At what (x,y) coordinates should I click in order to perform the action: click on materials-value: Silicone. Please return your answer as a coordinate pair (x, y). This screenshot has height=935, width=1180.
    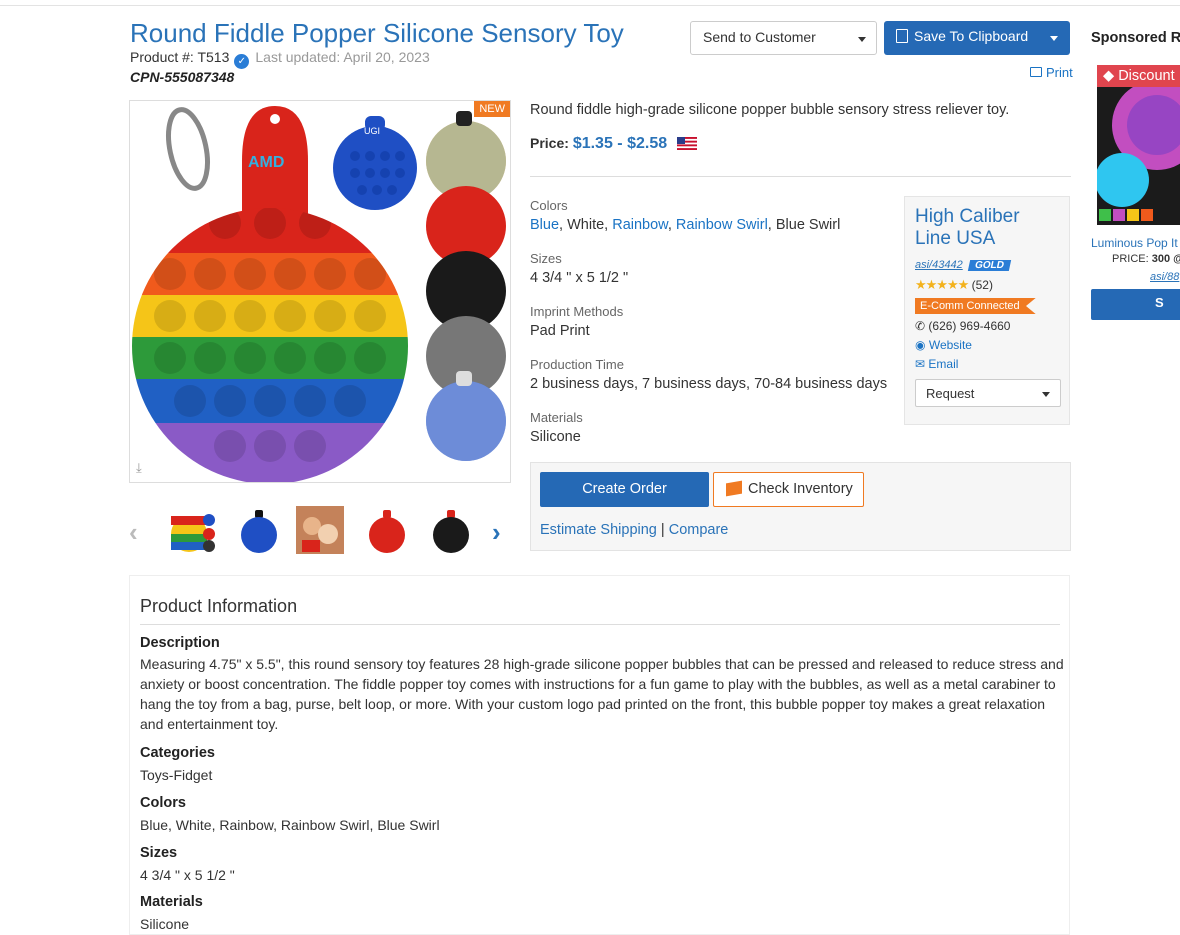
    Looking at the image, I should click on (555, 437).